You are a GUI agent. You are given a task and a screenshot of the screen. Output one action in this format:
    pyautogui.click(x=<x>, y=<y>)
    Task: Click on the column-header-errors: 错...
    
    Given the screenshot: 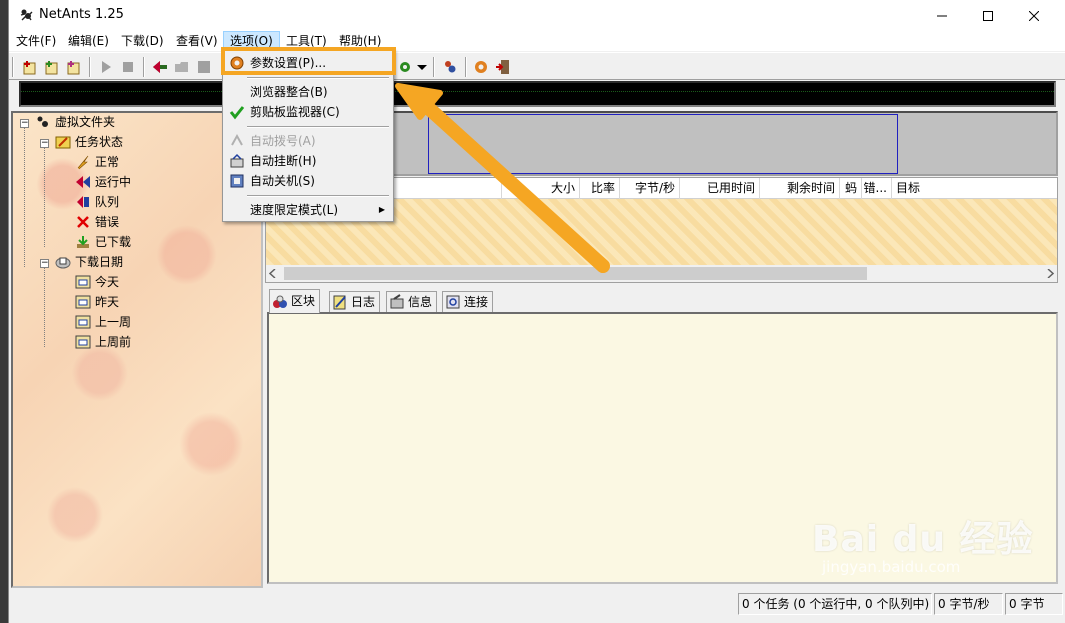 What is the action you would take?
    pyautogui.click(x=877, y=188)
    